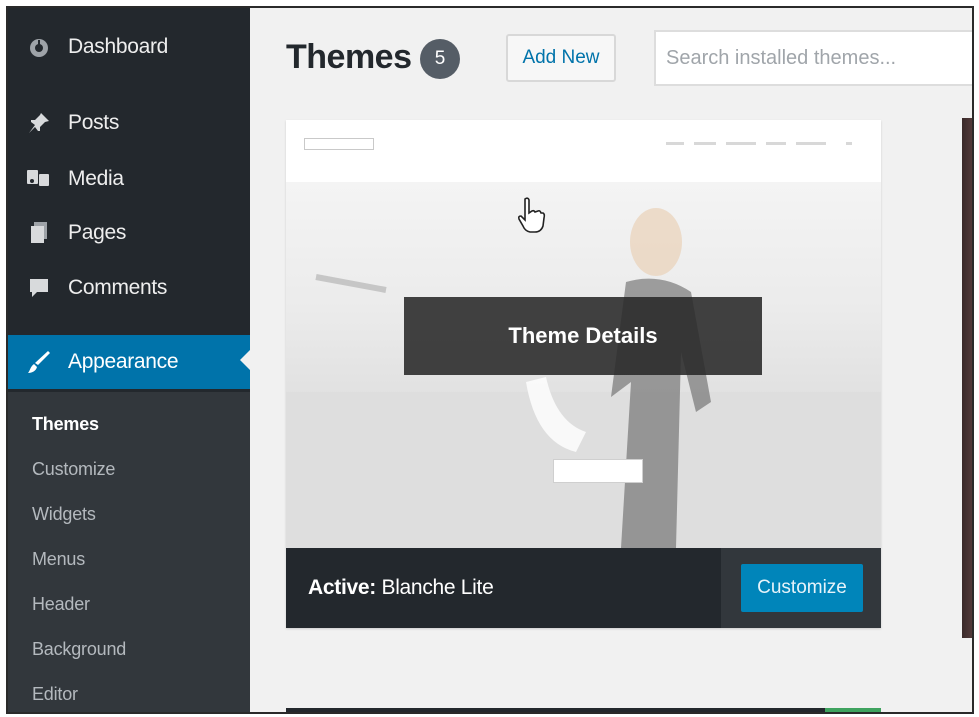  Describe the element at coordinates (58, 559) in the screenshot. I see `submenu-item-menus: Menus` at that location.